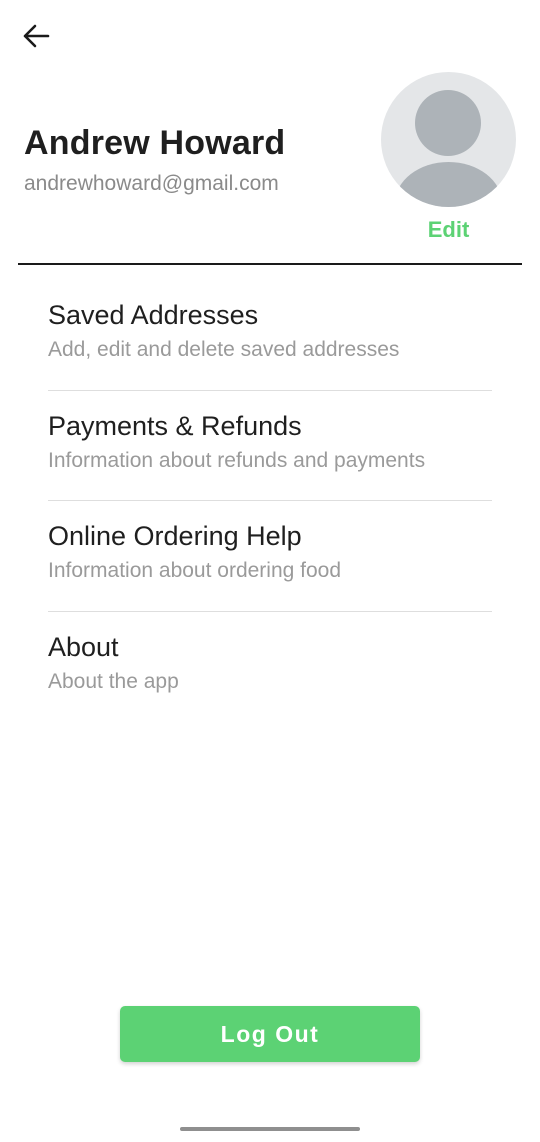 The height and width of the screenshot is (1142, 540). What do you see at coordinates (83, 646) in the screenshot?
I see `menu-item-title: About` at bounding box center [83, 646].